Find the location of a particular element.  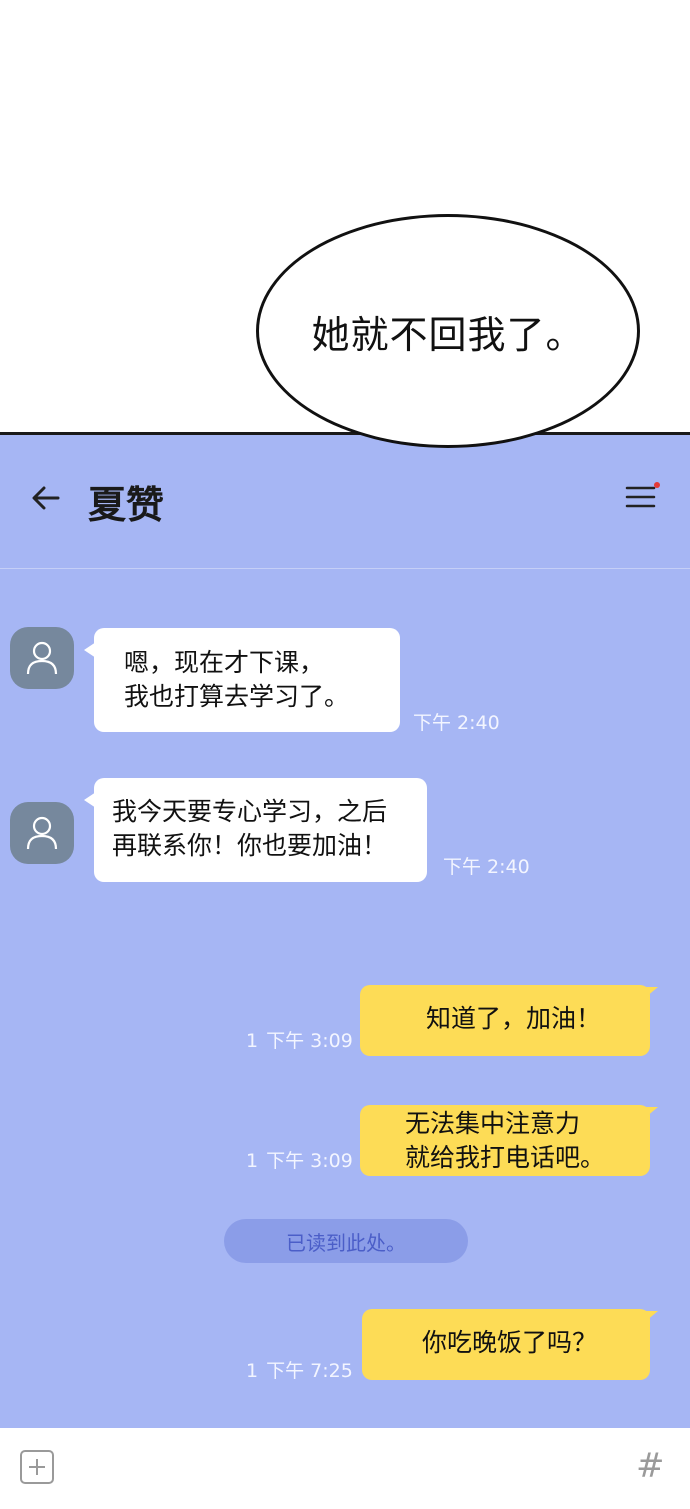

header-divider is located at coordinates (345, 568).